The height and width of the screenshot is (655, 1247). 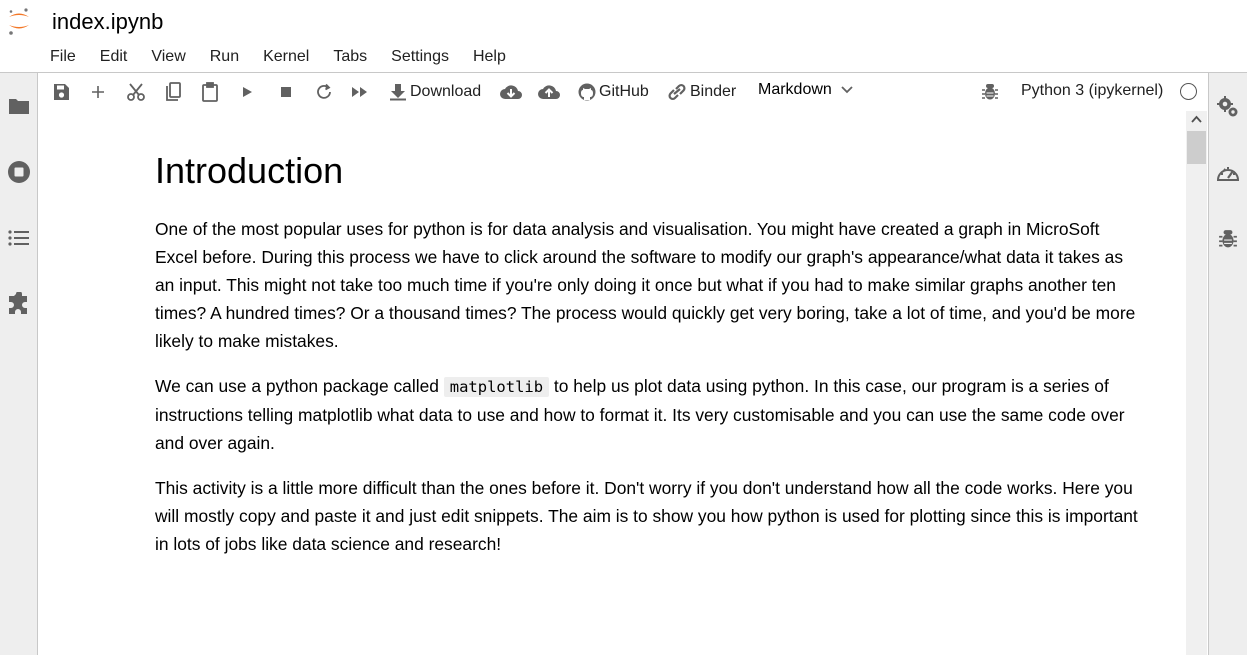 What do you see at coordinates (511, 92) in the screenshot?
I see `cloud-download-icon` at bounding box center [511, 92].